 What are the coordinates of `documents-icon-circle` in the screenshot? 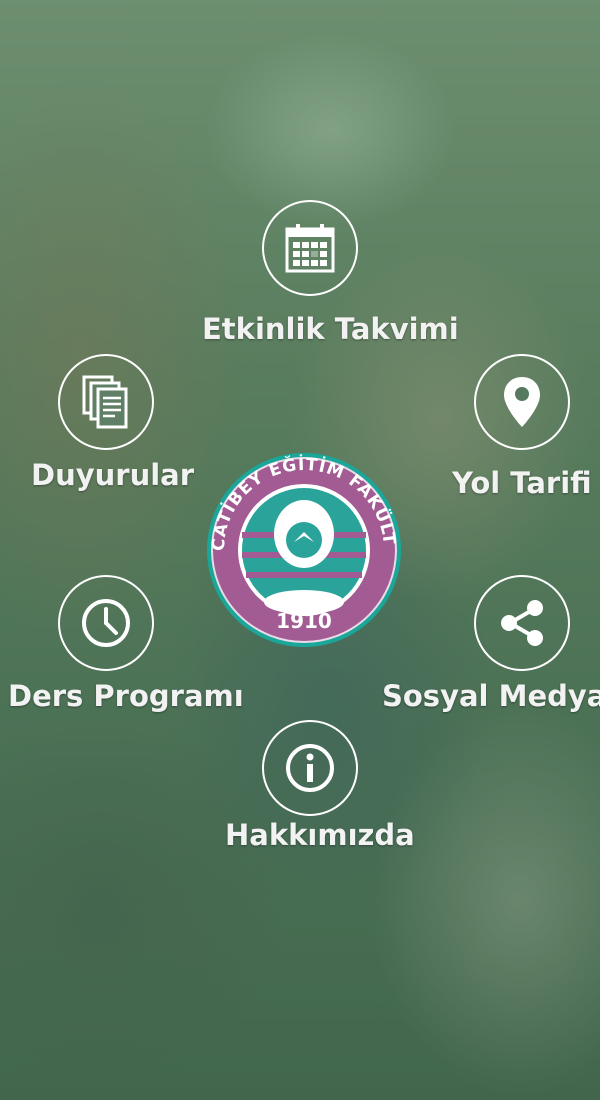 It's located at (106, 402).